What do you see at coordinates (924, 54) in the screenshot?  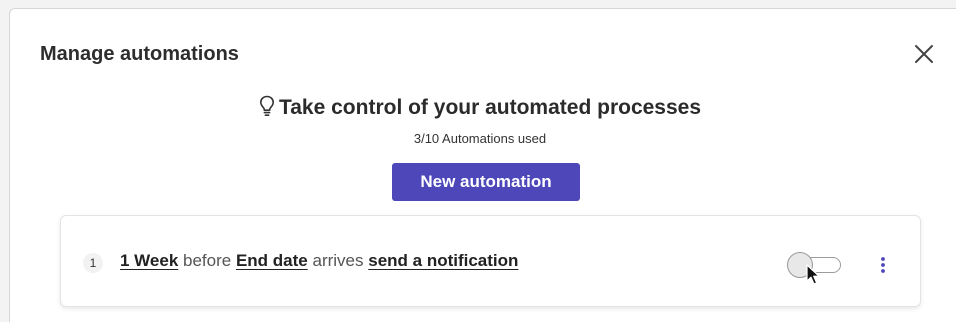 I see `close-icon` at bounding box center [924, 54].